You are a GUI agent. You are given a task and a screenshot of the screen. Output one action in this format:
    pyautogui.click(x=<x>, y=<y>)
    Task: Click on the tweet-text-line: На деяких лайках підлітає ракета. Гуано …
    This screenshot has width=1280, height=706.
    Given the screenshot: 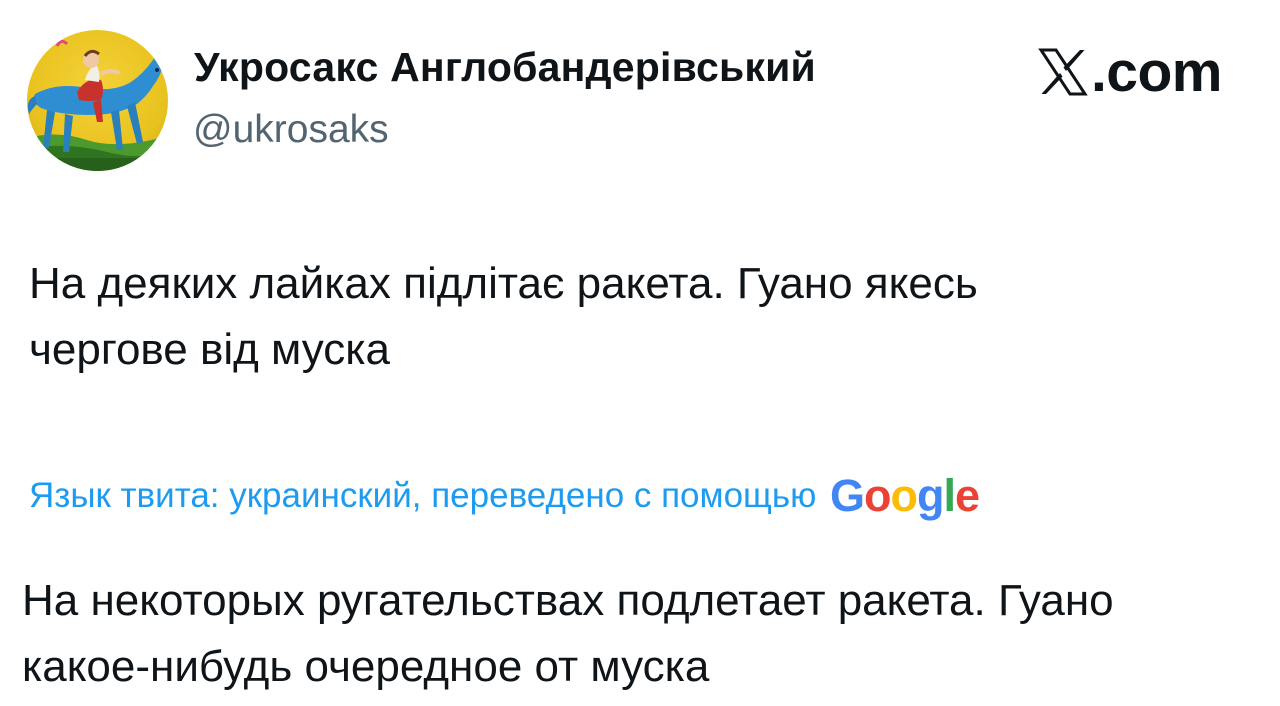 What is the action you would take?
    pyautogui.click(x=503, y=283)
    